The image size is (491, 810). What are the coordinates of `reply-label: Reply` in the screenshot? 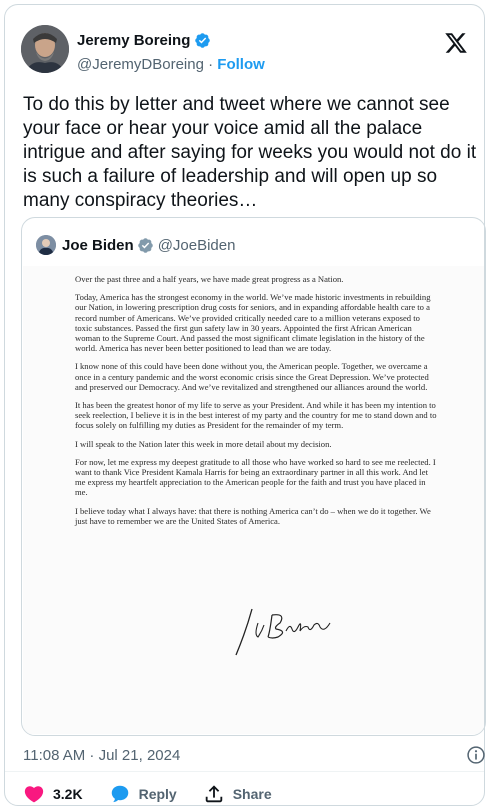 It's located at (157, 794).